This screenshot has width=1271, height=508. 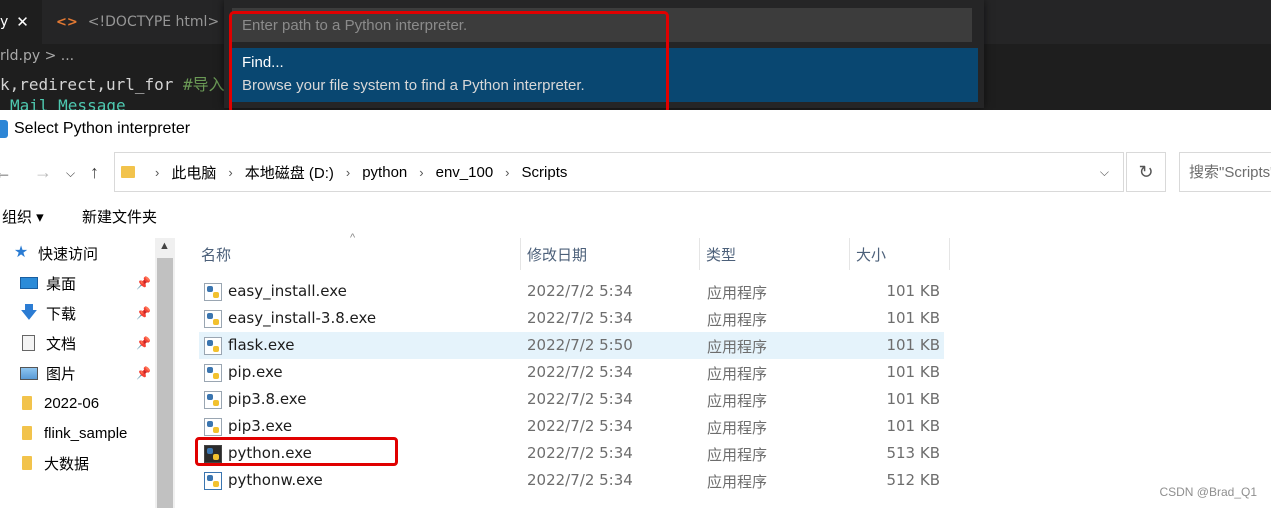 What do you see at coordinates (1104, 172) in the screenshot?
I see `chevron-down-icon: ⌵` at bounding box center [1104, 172].